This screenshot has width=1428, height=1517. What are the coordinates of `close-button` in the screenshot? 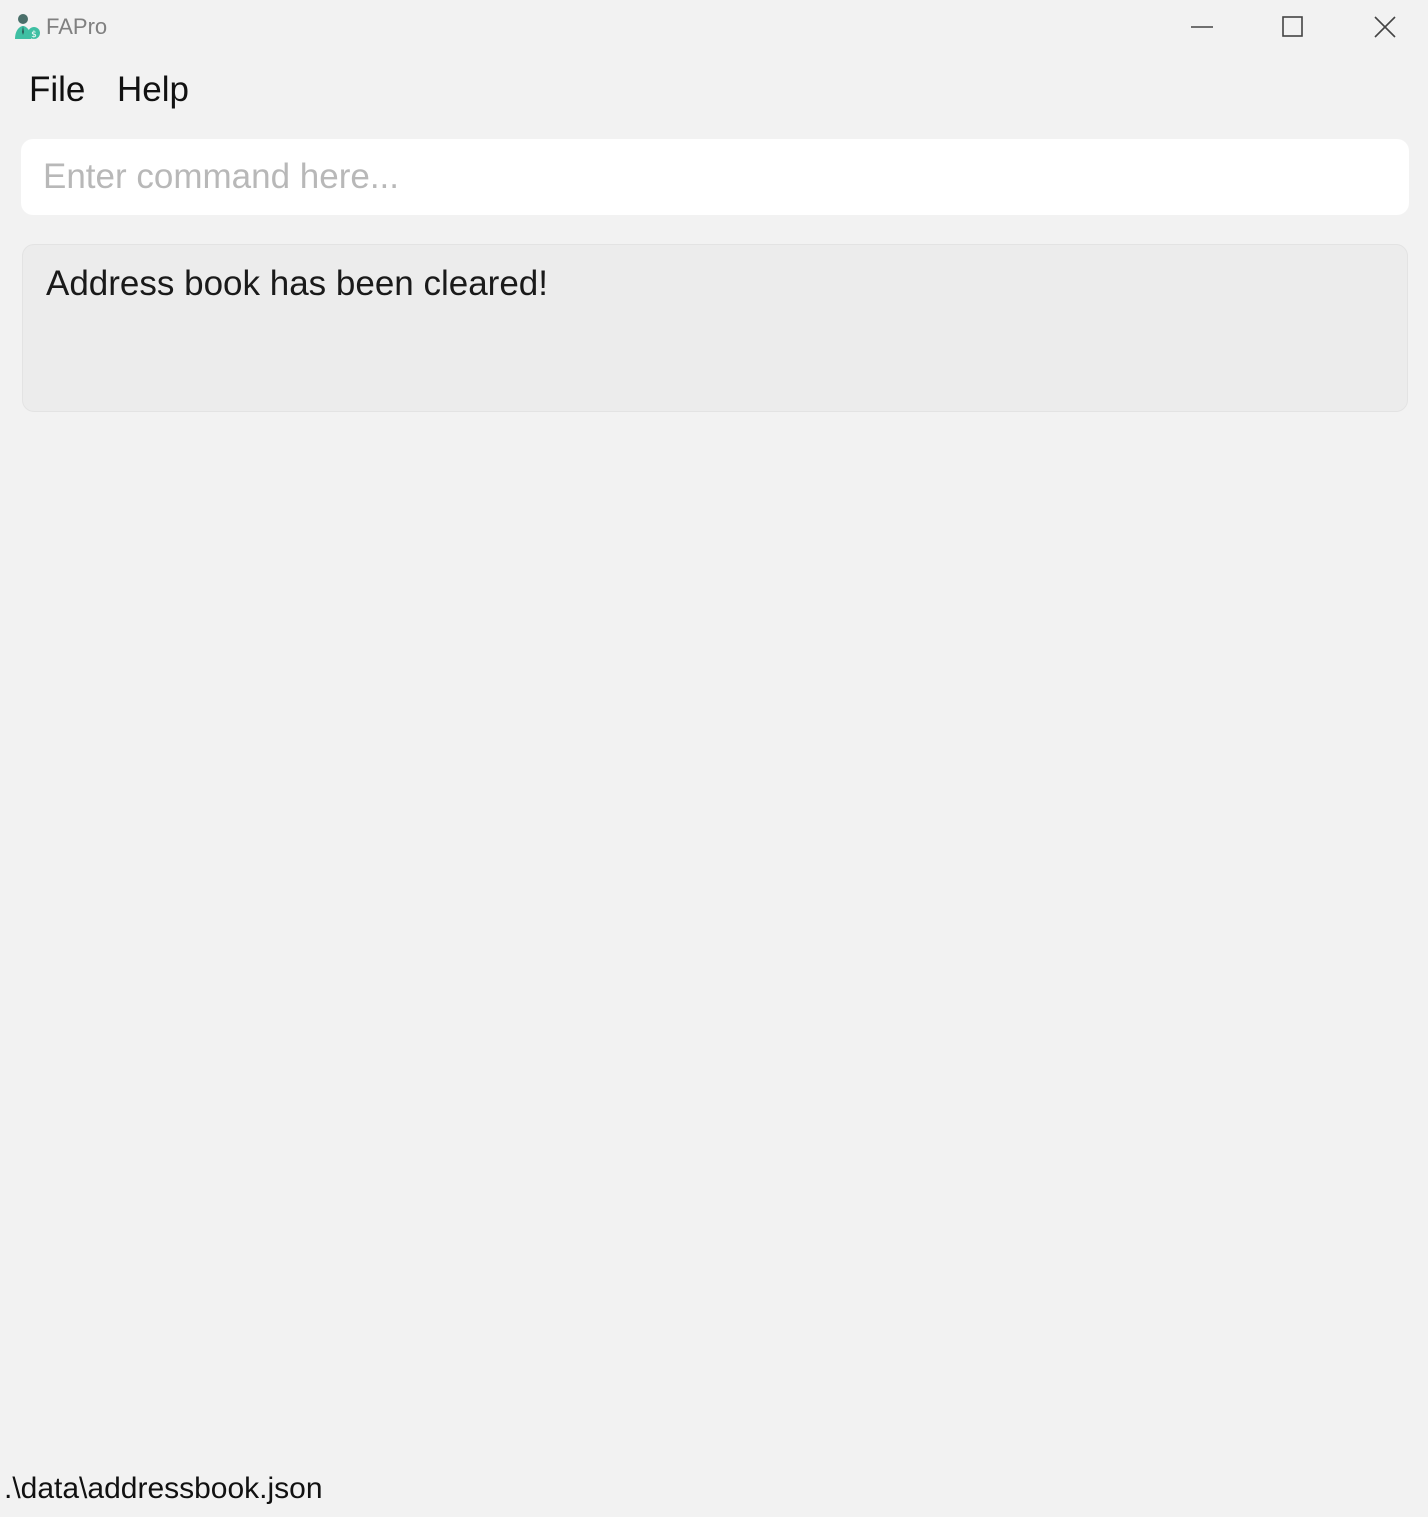 It's located at (1383, 27).